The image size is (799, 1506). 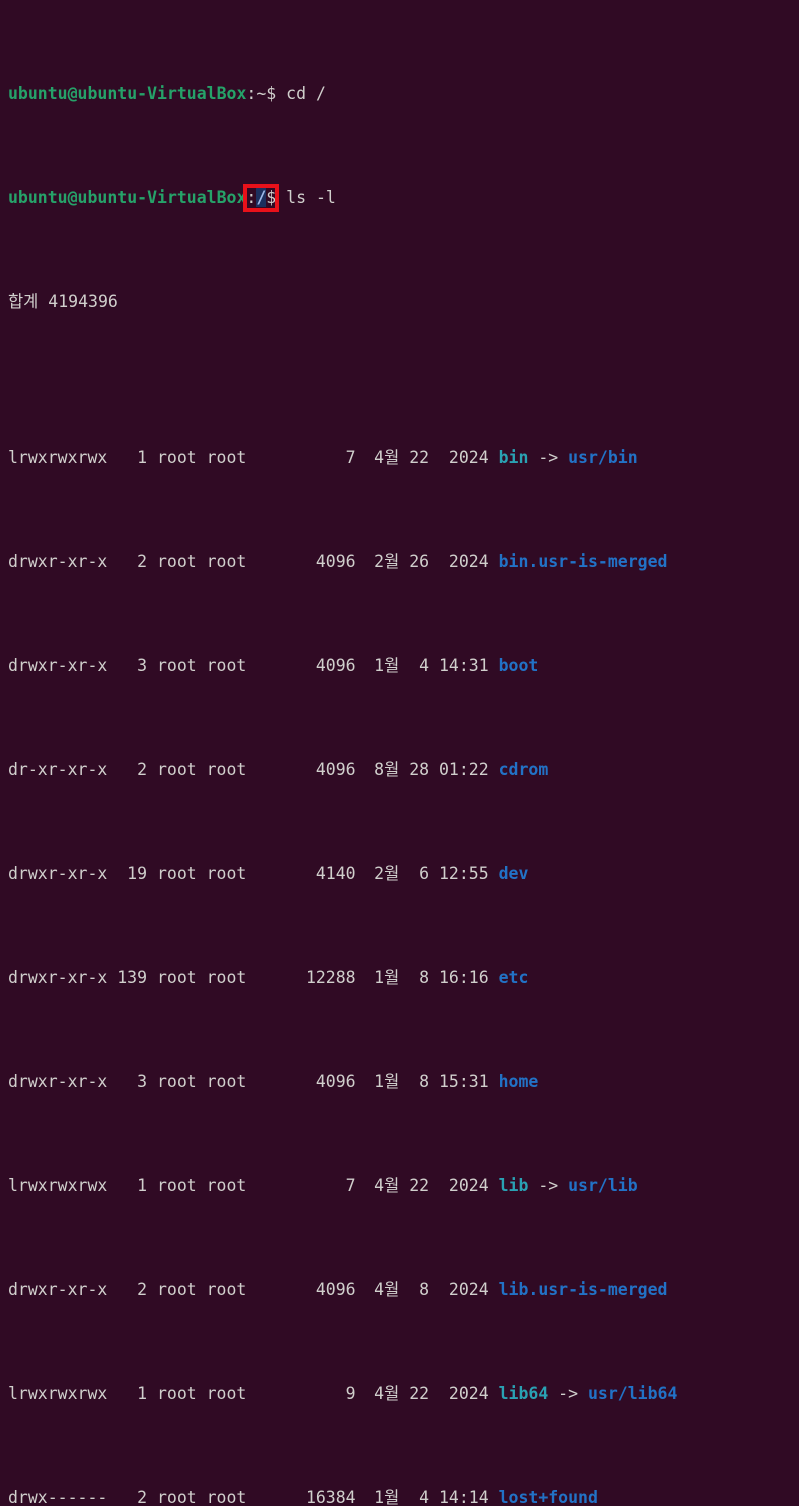 I want to click on symlink-target: usr/bin, so click(x=603, y=457).